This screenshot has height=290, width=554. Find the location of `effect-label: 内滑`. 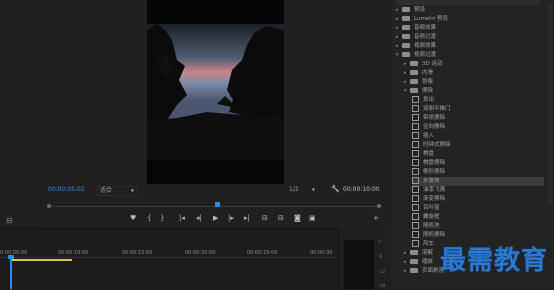

effect-label: 内滑 is located at coordinates (428, 73).